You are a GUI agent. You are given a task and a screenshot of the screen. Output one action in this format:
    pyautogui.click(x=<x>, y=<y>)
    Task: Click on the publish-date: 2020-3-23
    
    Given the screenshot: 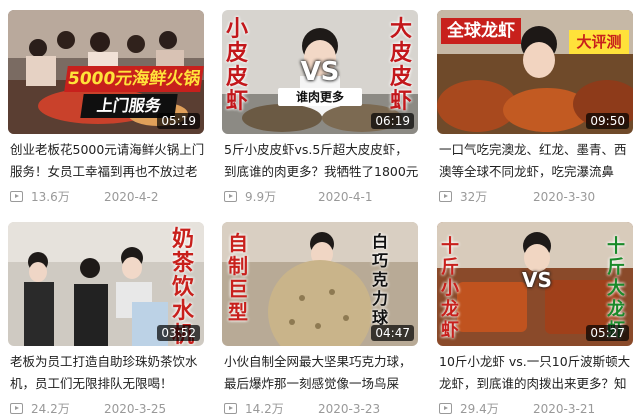 What is the action you would take?
    pyautogui.click(x=349, y=409)
    